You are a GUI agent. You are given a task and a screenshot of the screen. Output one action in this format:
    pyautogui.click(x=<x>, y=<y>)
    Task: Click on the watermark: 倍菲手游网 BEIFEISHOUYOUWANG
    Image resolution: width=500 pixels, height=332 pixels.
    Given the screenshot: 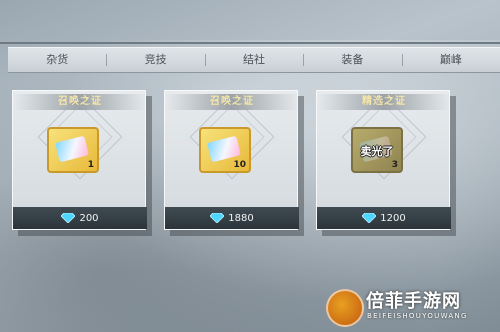 What is the action you would take?
    pyautogui.click(x=411, y=307)
    